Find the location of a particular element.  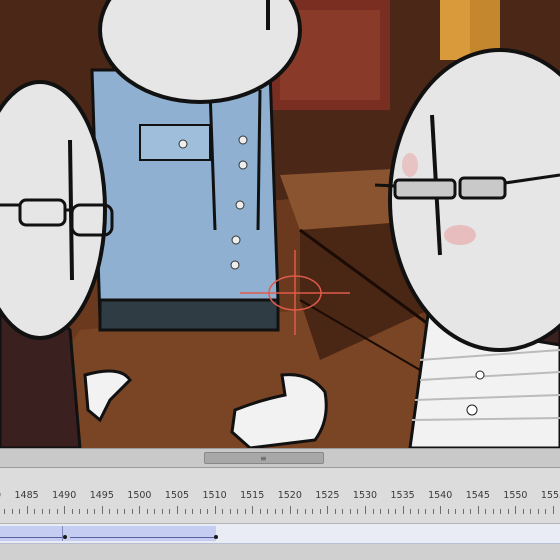

frame-number-label: 1530 is located at coordinates (365, 495).